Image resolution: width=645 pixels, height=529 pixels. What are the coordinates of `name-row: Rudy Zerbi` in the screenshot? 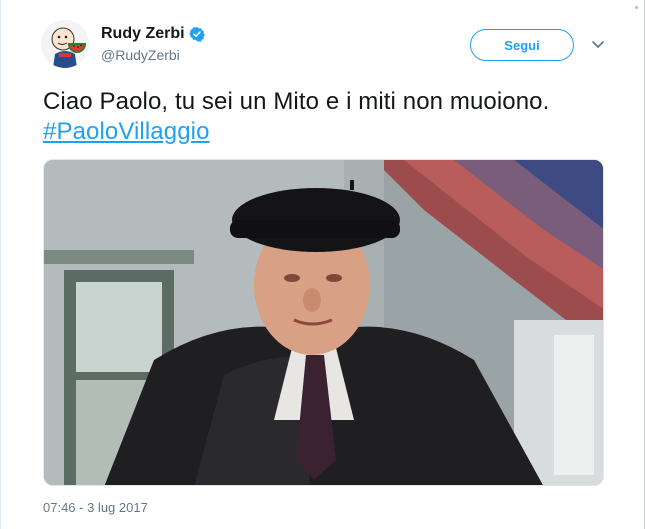 It's located at (153, 34).